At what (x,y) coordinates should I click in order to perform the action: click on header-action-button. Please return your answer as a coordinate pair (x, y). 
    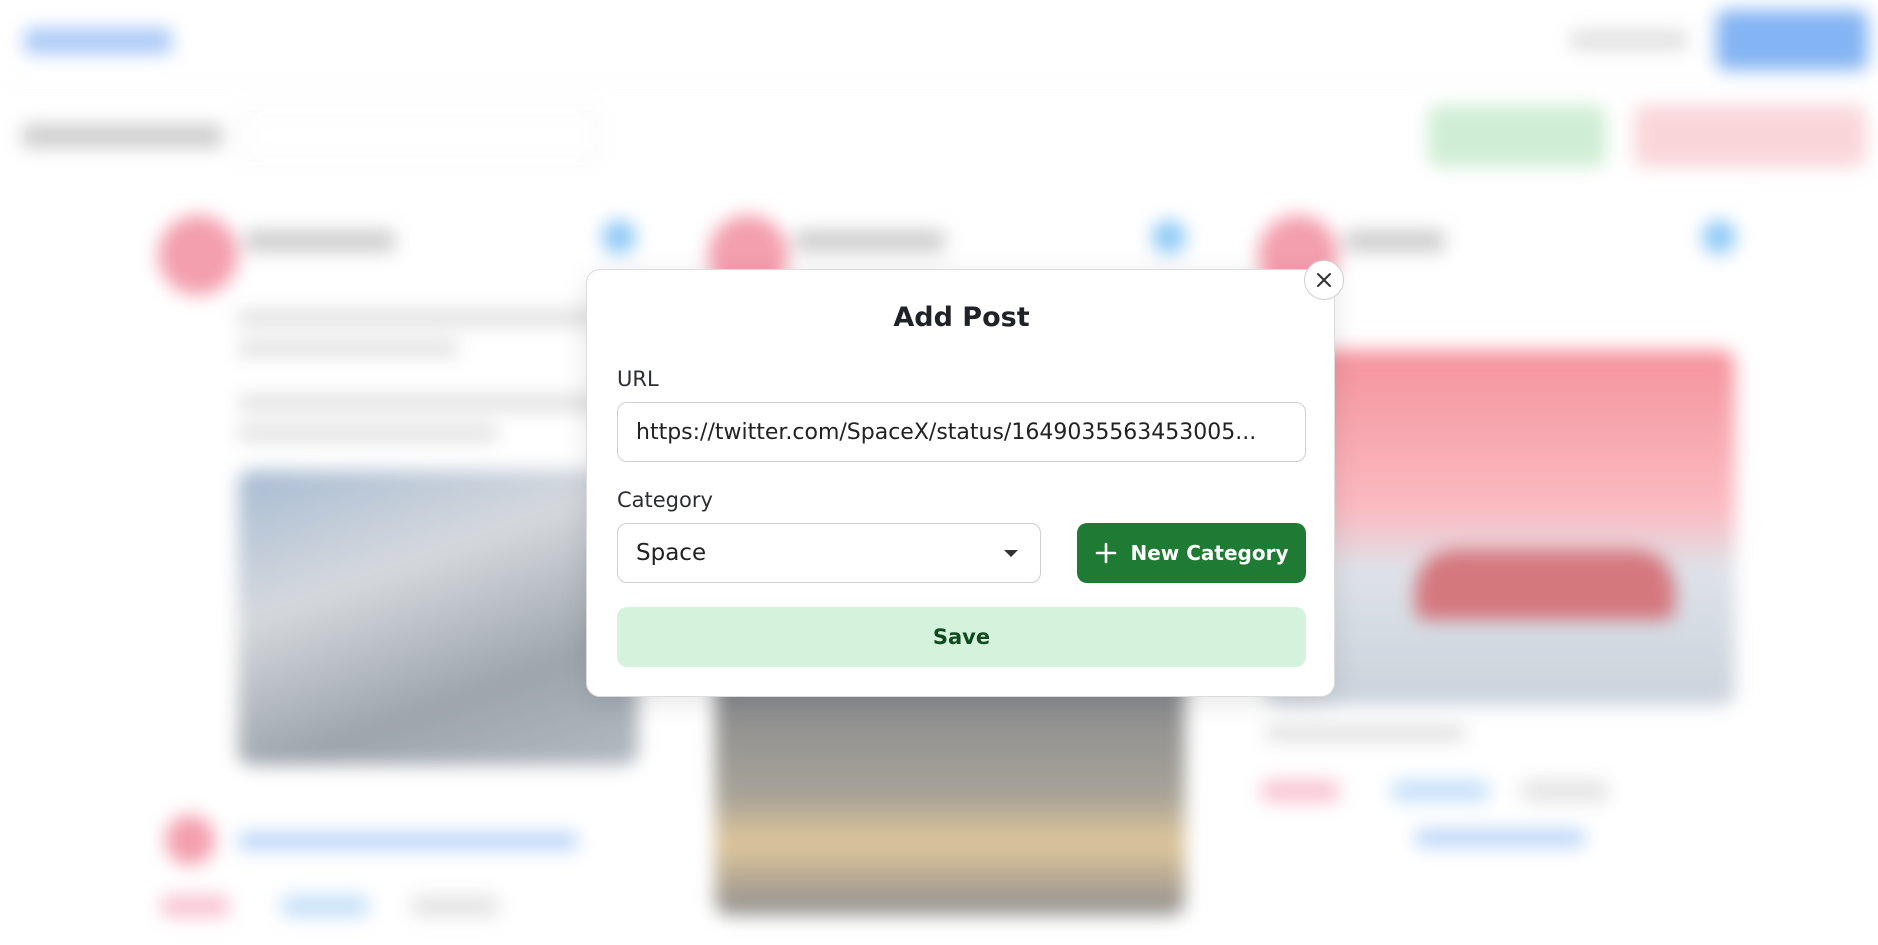
    Looking at the image, I should click on (1792, 40).